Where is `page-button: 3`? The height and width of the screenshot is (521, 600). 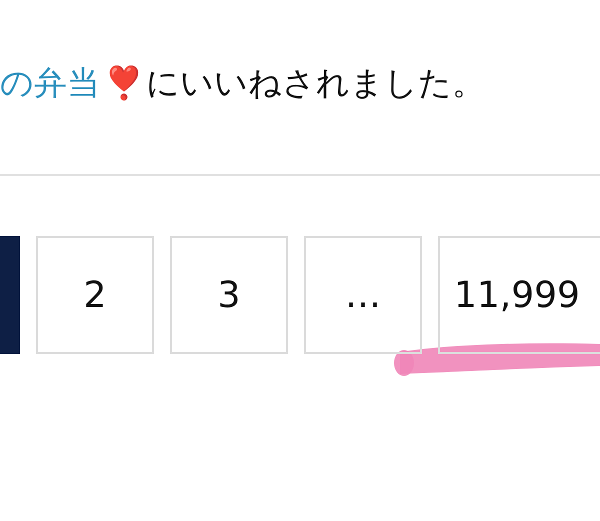
page-button: 3 is located at coordinates (229, 295).